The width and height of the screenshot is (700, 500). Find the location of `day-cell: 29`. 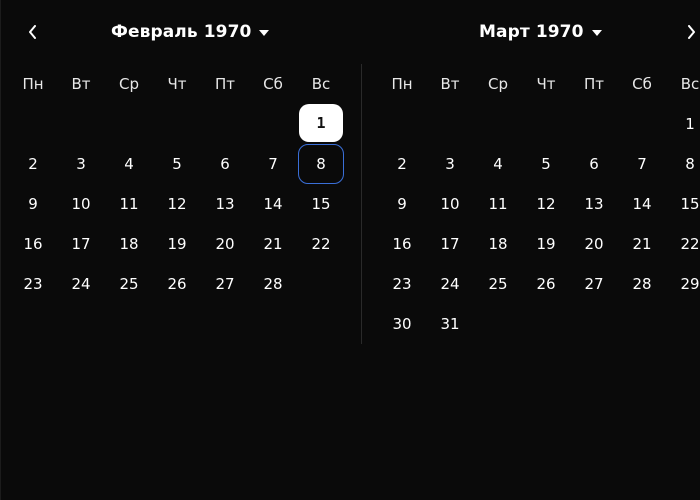

day-cell: 29 is located at coordinates (683, 284).